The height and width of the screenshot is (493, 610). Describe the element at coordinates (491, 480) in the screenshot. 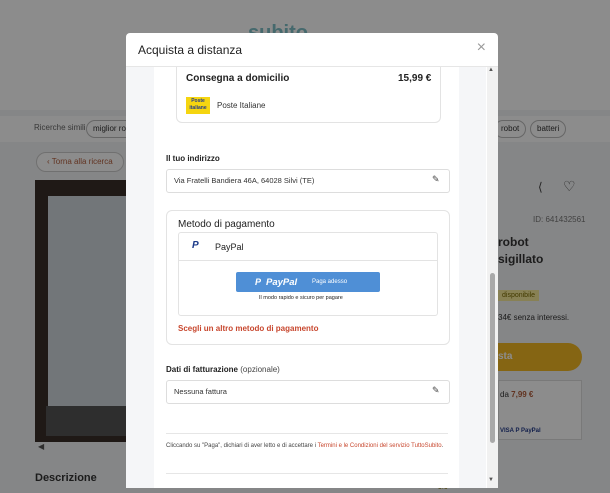

I see `scroll-down-arrow: ▼` at that location.